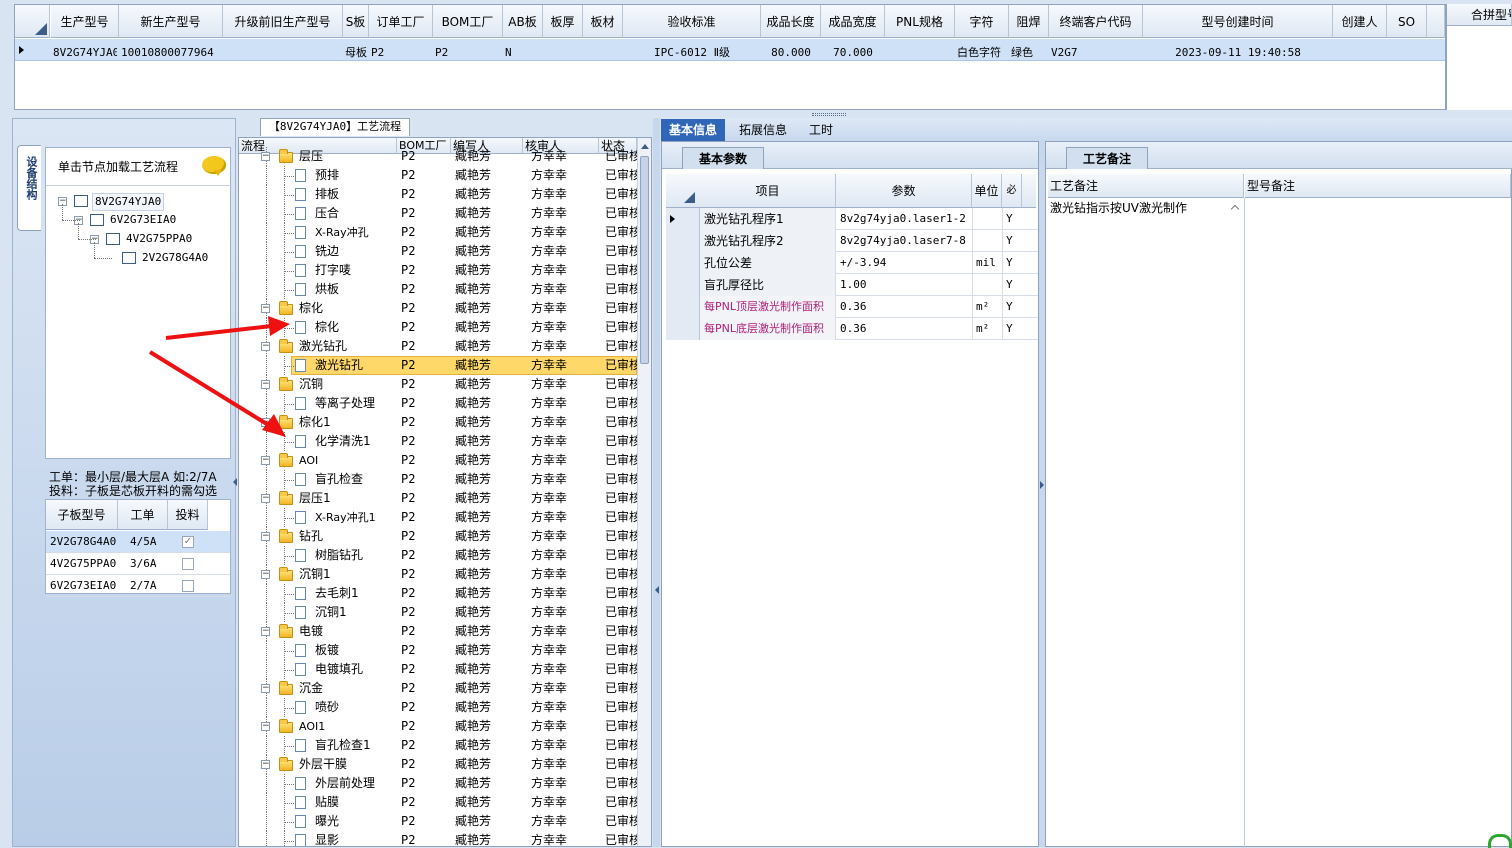 The width and height of the screenshot is (1512, 848). I want to click on param-item: 激光钻孔程序1, so click(744, 219).